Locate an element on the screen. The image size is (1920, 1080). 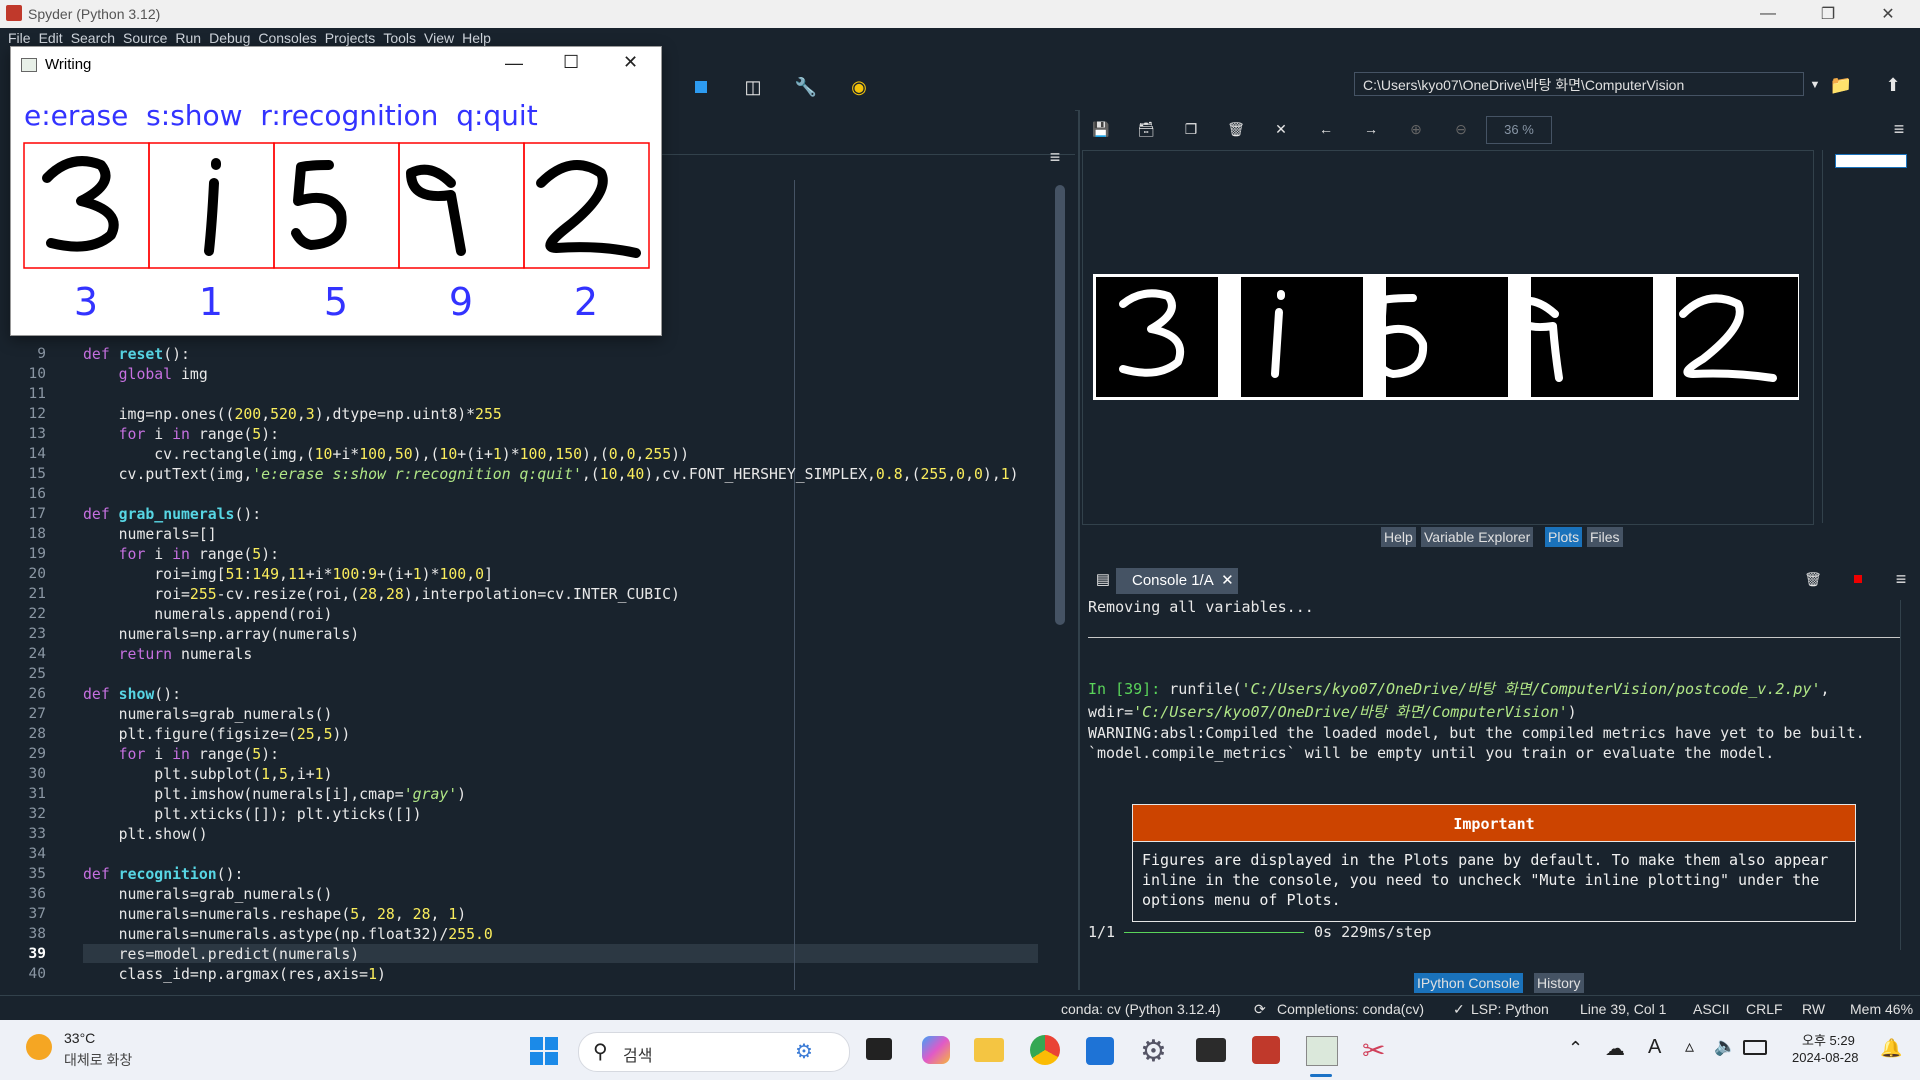
code-line: def reset(): is located at coordinates (136, 354).